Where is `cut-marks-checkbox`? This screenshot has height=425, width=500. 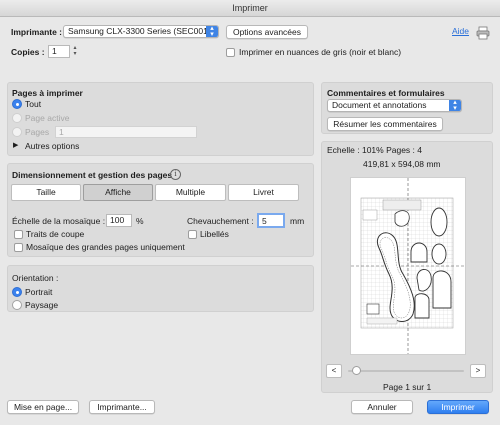
cut-marks-checkbox is located at coordinates (18, 234).